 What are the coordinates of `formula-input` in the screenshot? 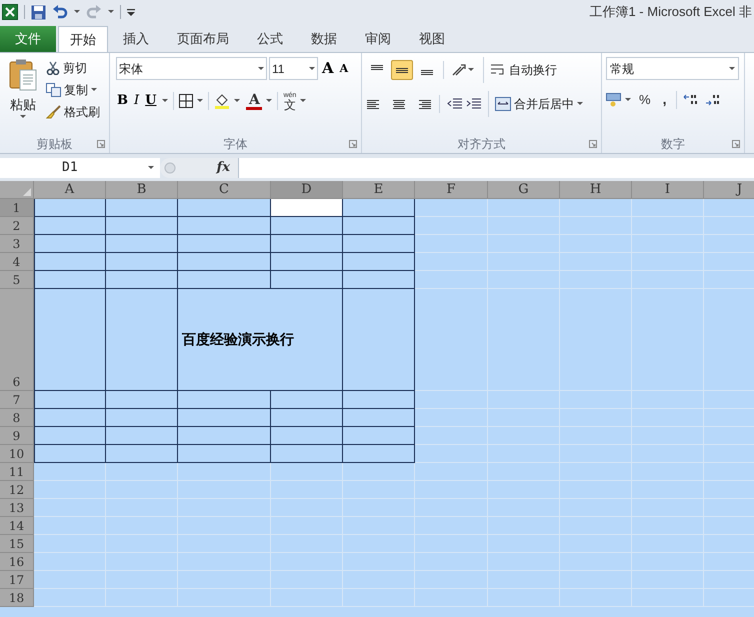 It's located at (496, 168).